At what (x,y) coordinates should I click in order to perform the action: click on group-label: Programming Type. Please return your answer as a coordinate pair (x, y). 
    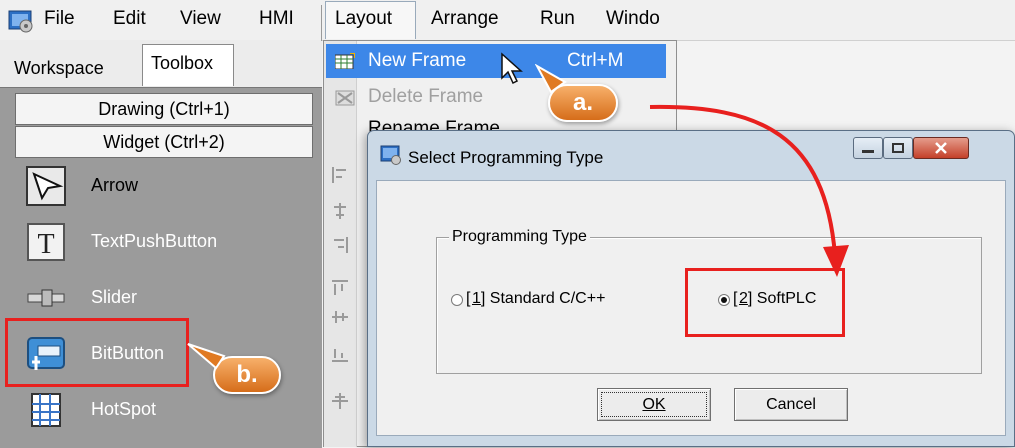
    Looking at the image, I should click on (519, 237).